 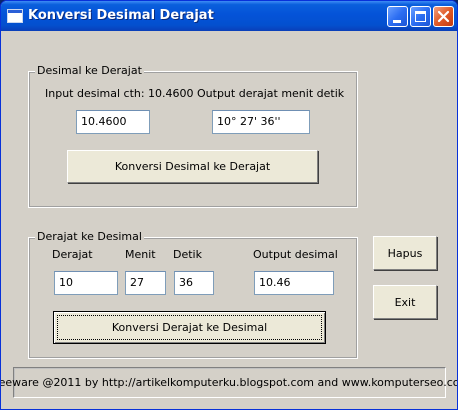 What do you see at coordinates (140, 254) in the screenshot?
I see `menit-label: Menit` at bounding box center [140, 254].